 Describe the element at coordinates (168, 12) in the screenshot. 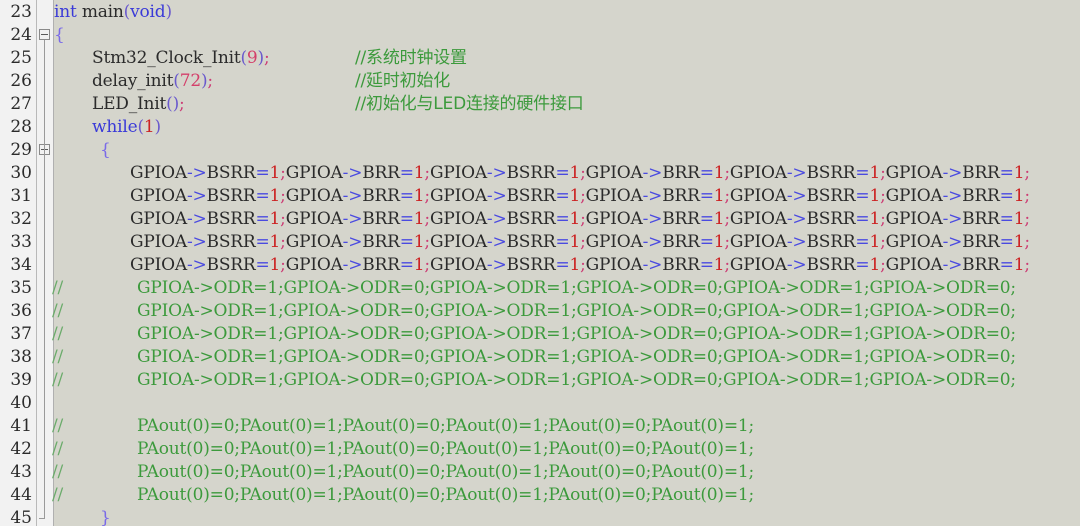

I see `code-token: )` at that location.